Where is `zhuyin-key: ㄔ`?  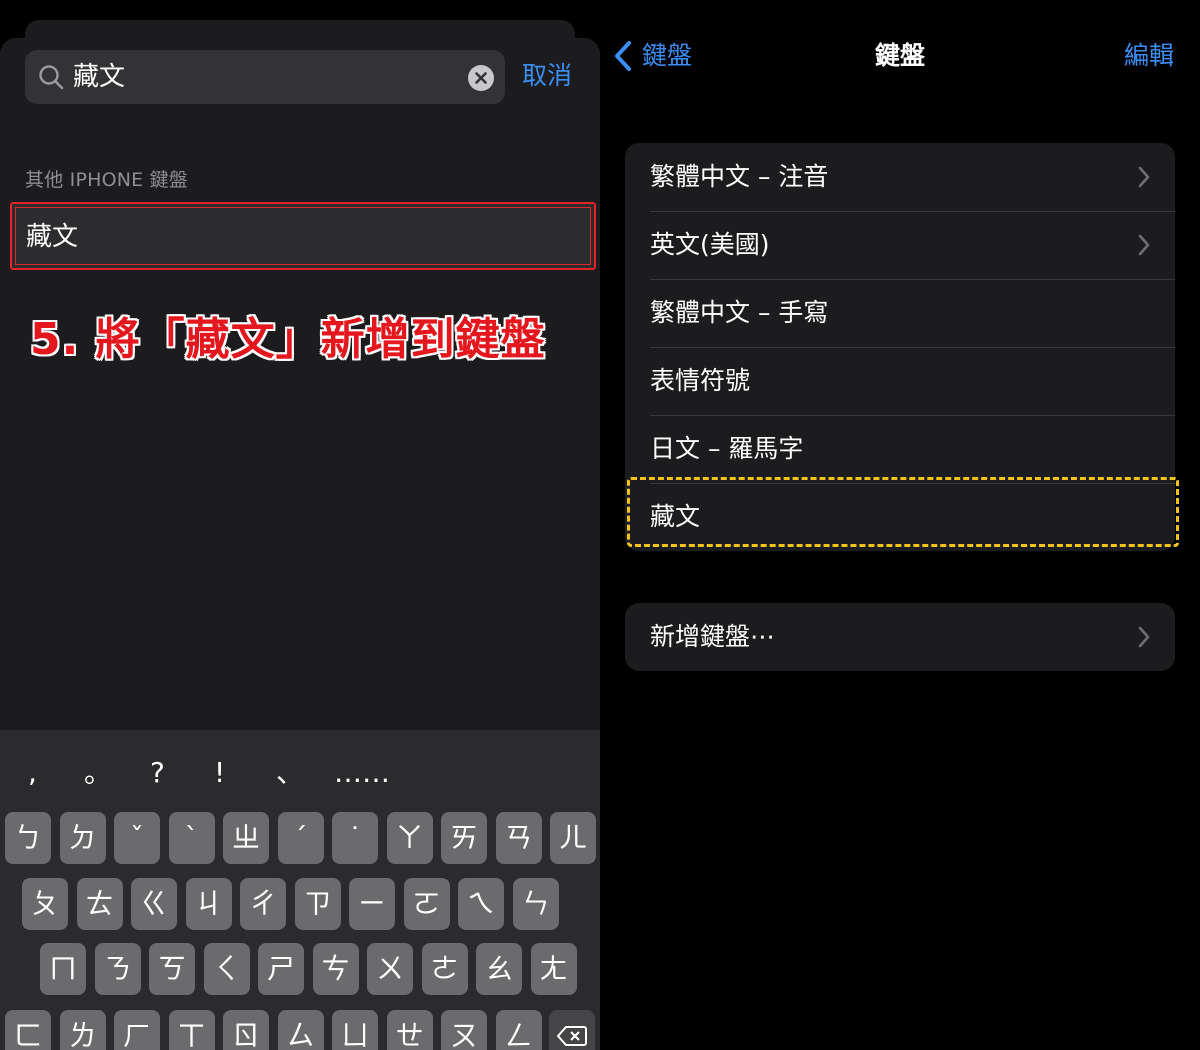 zhuyin-key: ㄔ is located at coordinates (263, 904).